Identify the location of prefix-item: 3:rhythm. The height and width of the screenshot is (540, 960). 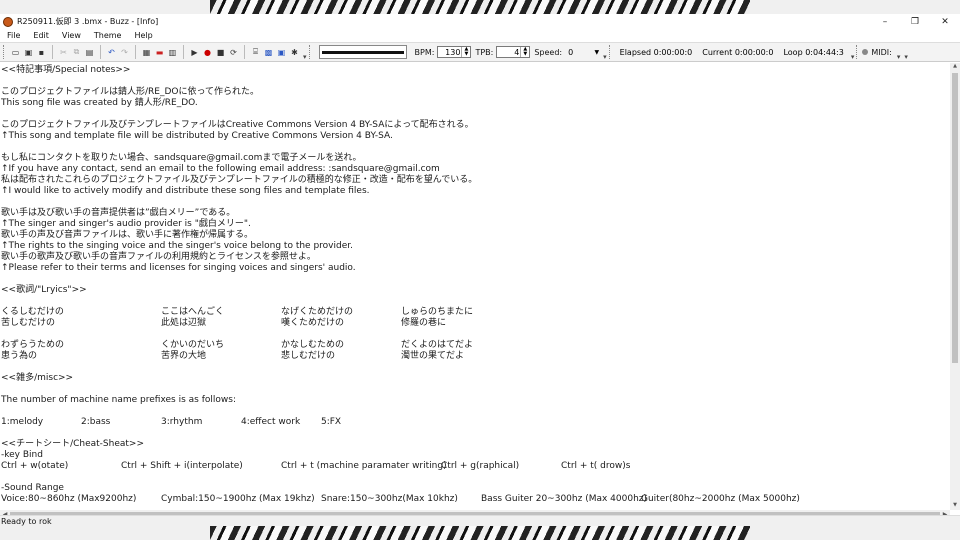
(182, 422).